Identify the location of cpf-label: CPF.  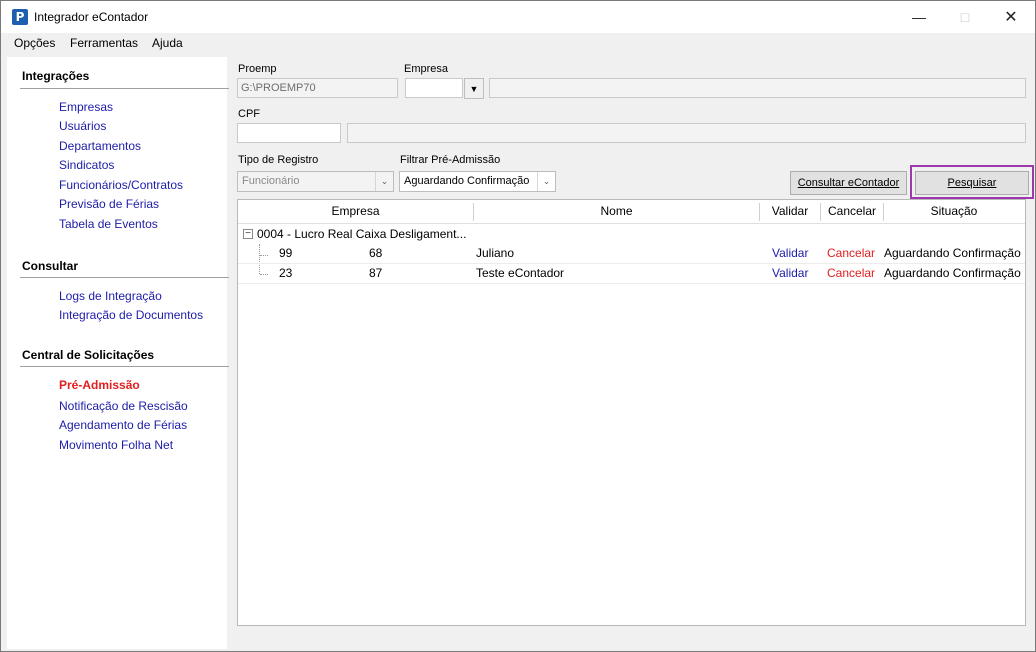
(249, 114).